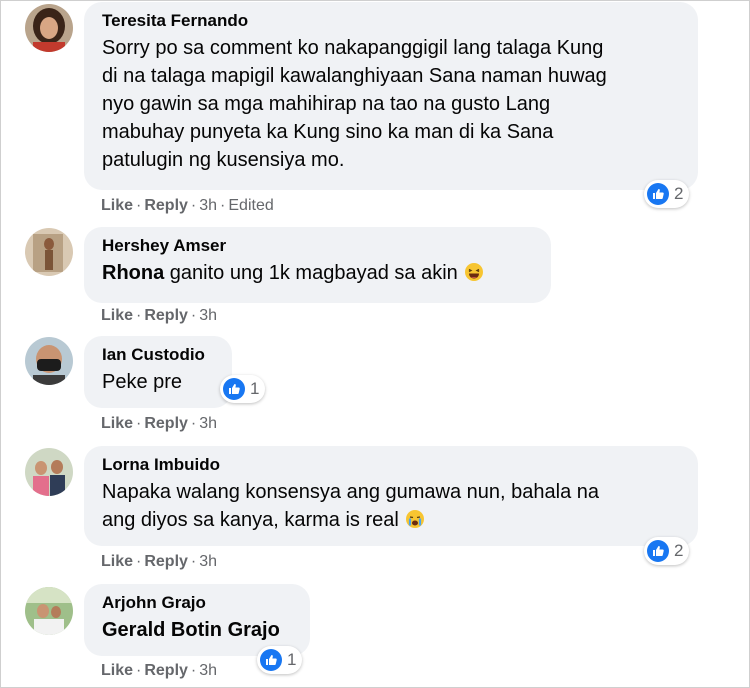  Describe the element at coordinates (391, 465) in the screenshot. I see `comment-author: Lorna Imbuido` at that location.